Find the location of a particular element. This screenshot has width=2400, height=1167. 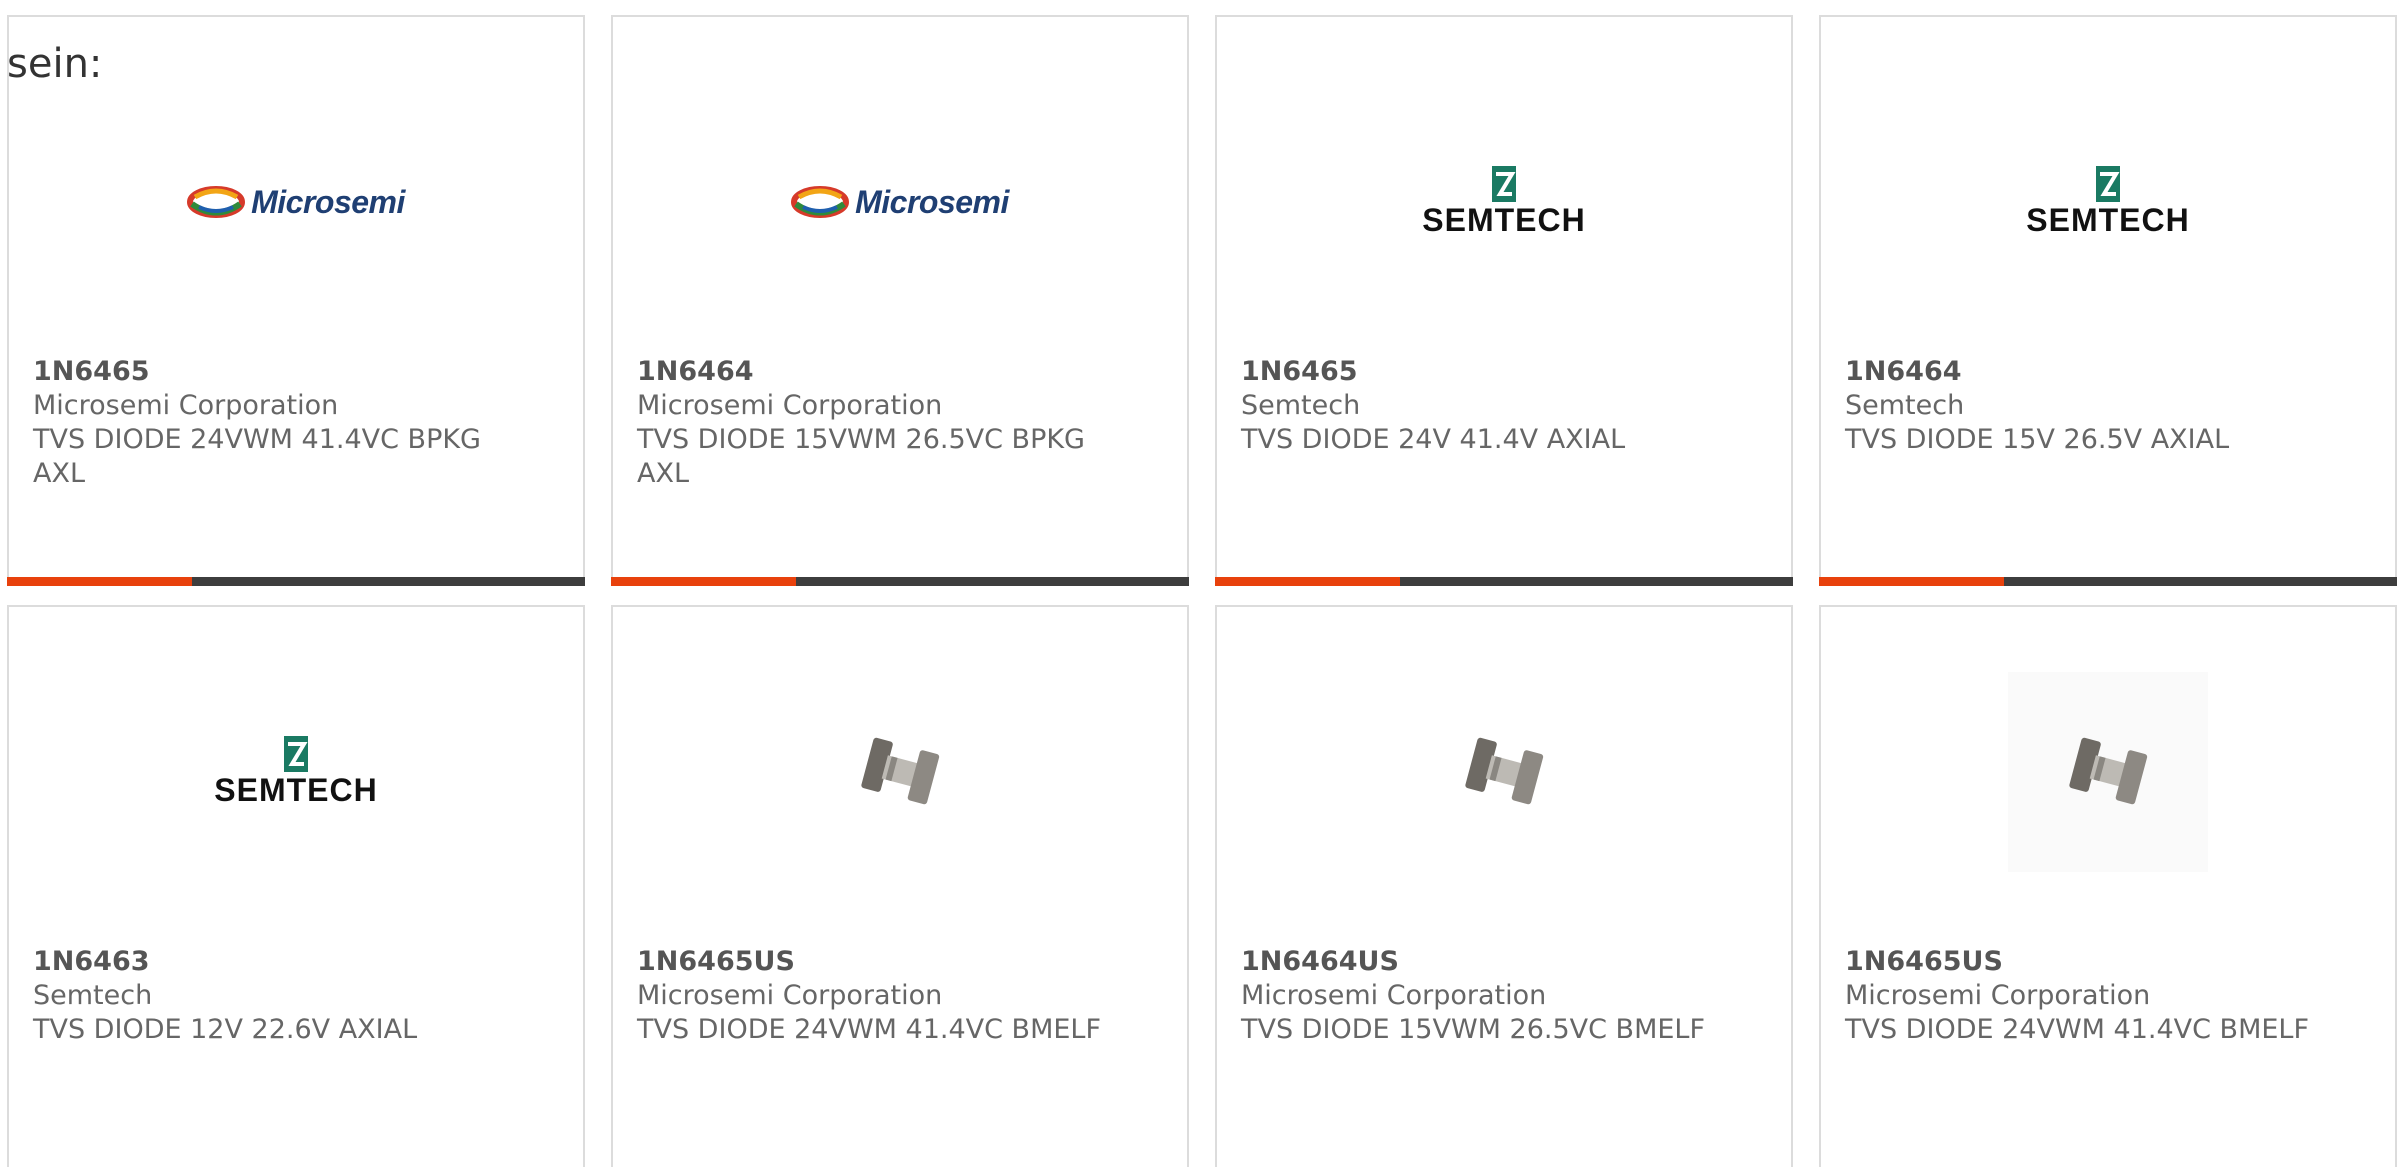

description: TVS DIODE 12V 22.6V AXIAL is located at coordinates (225, 1029).